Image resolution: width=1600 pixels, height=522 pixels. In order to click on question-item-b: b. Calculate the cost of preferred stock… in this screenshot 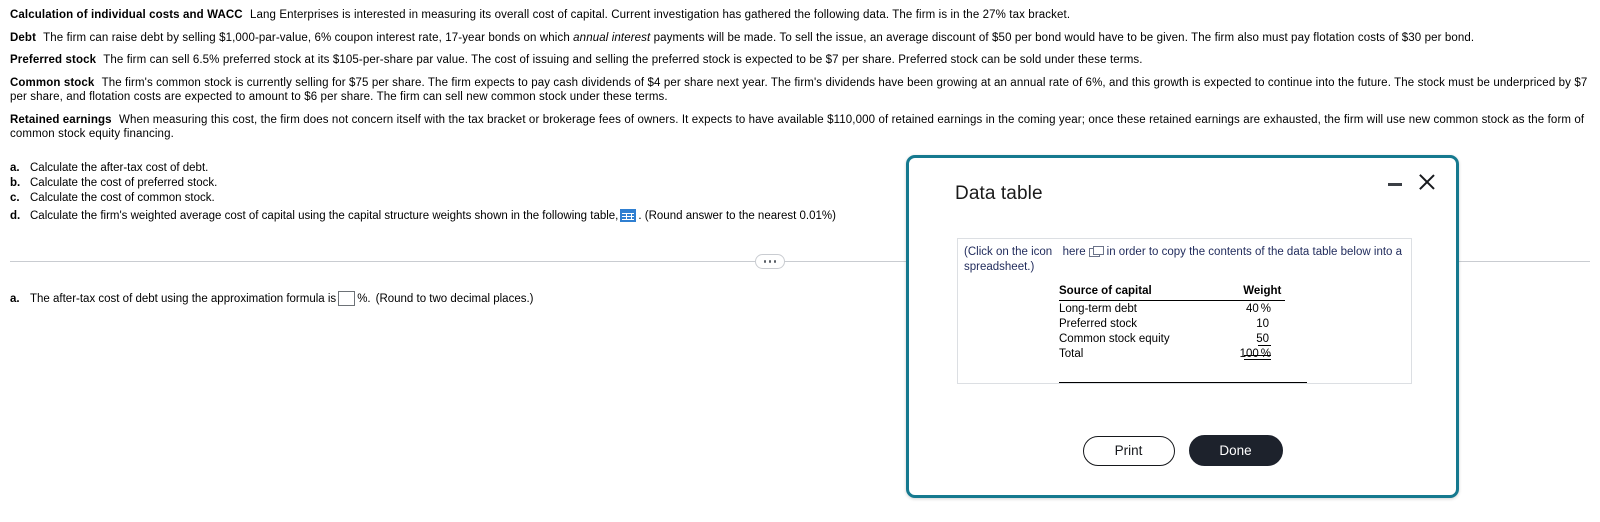, I will do `click(423, 183)`.